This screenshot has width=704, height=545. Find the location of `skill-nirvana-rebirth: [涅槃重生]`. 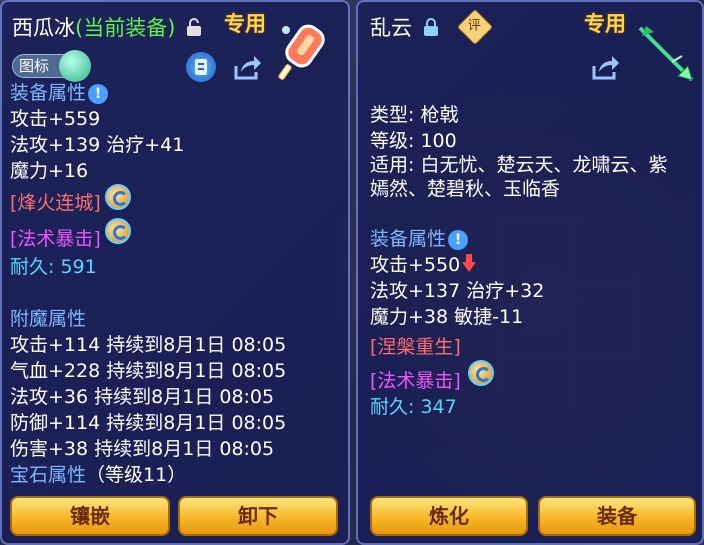

skill-nirvana-rebirth: [涅槃重生] is located at coordinates (415, 345).